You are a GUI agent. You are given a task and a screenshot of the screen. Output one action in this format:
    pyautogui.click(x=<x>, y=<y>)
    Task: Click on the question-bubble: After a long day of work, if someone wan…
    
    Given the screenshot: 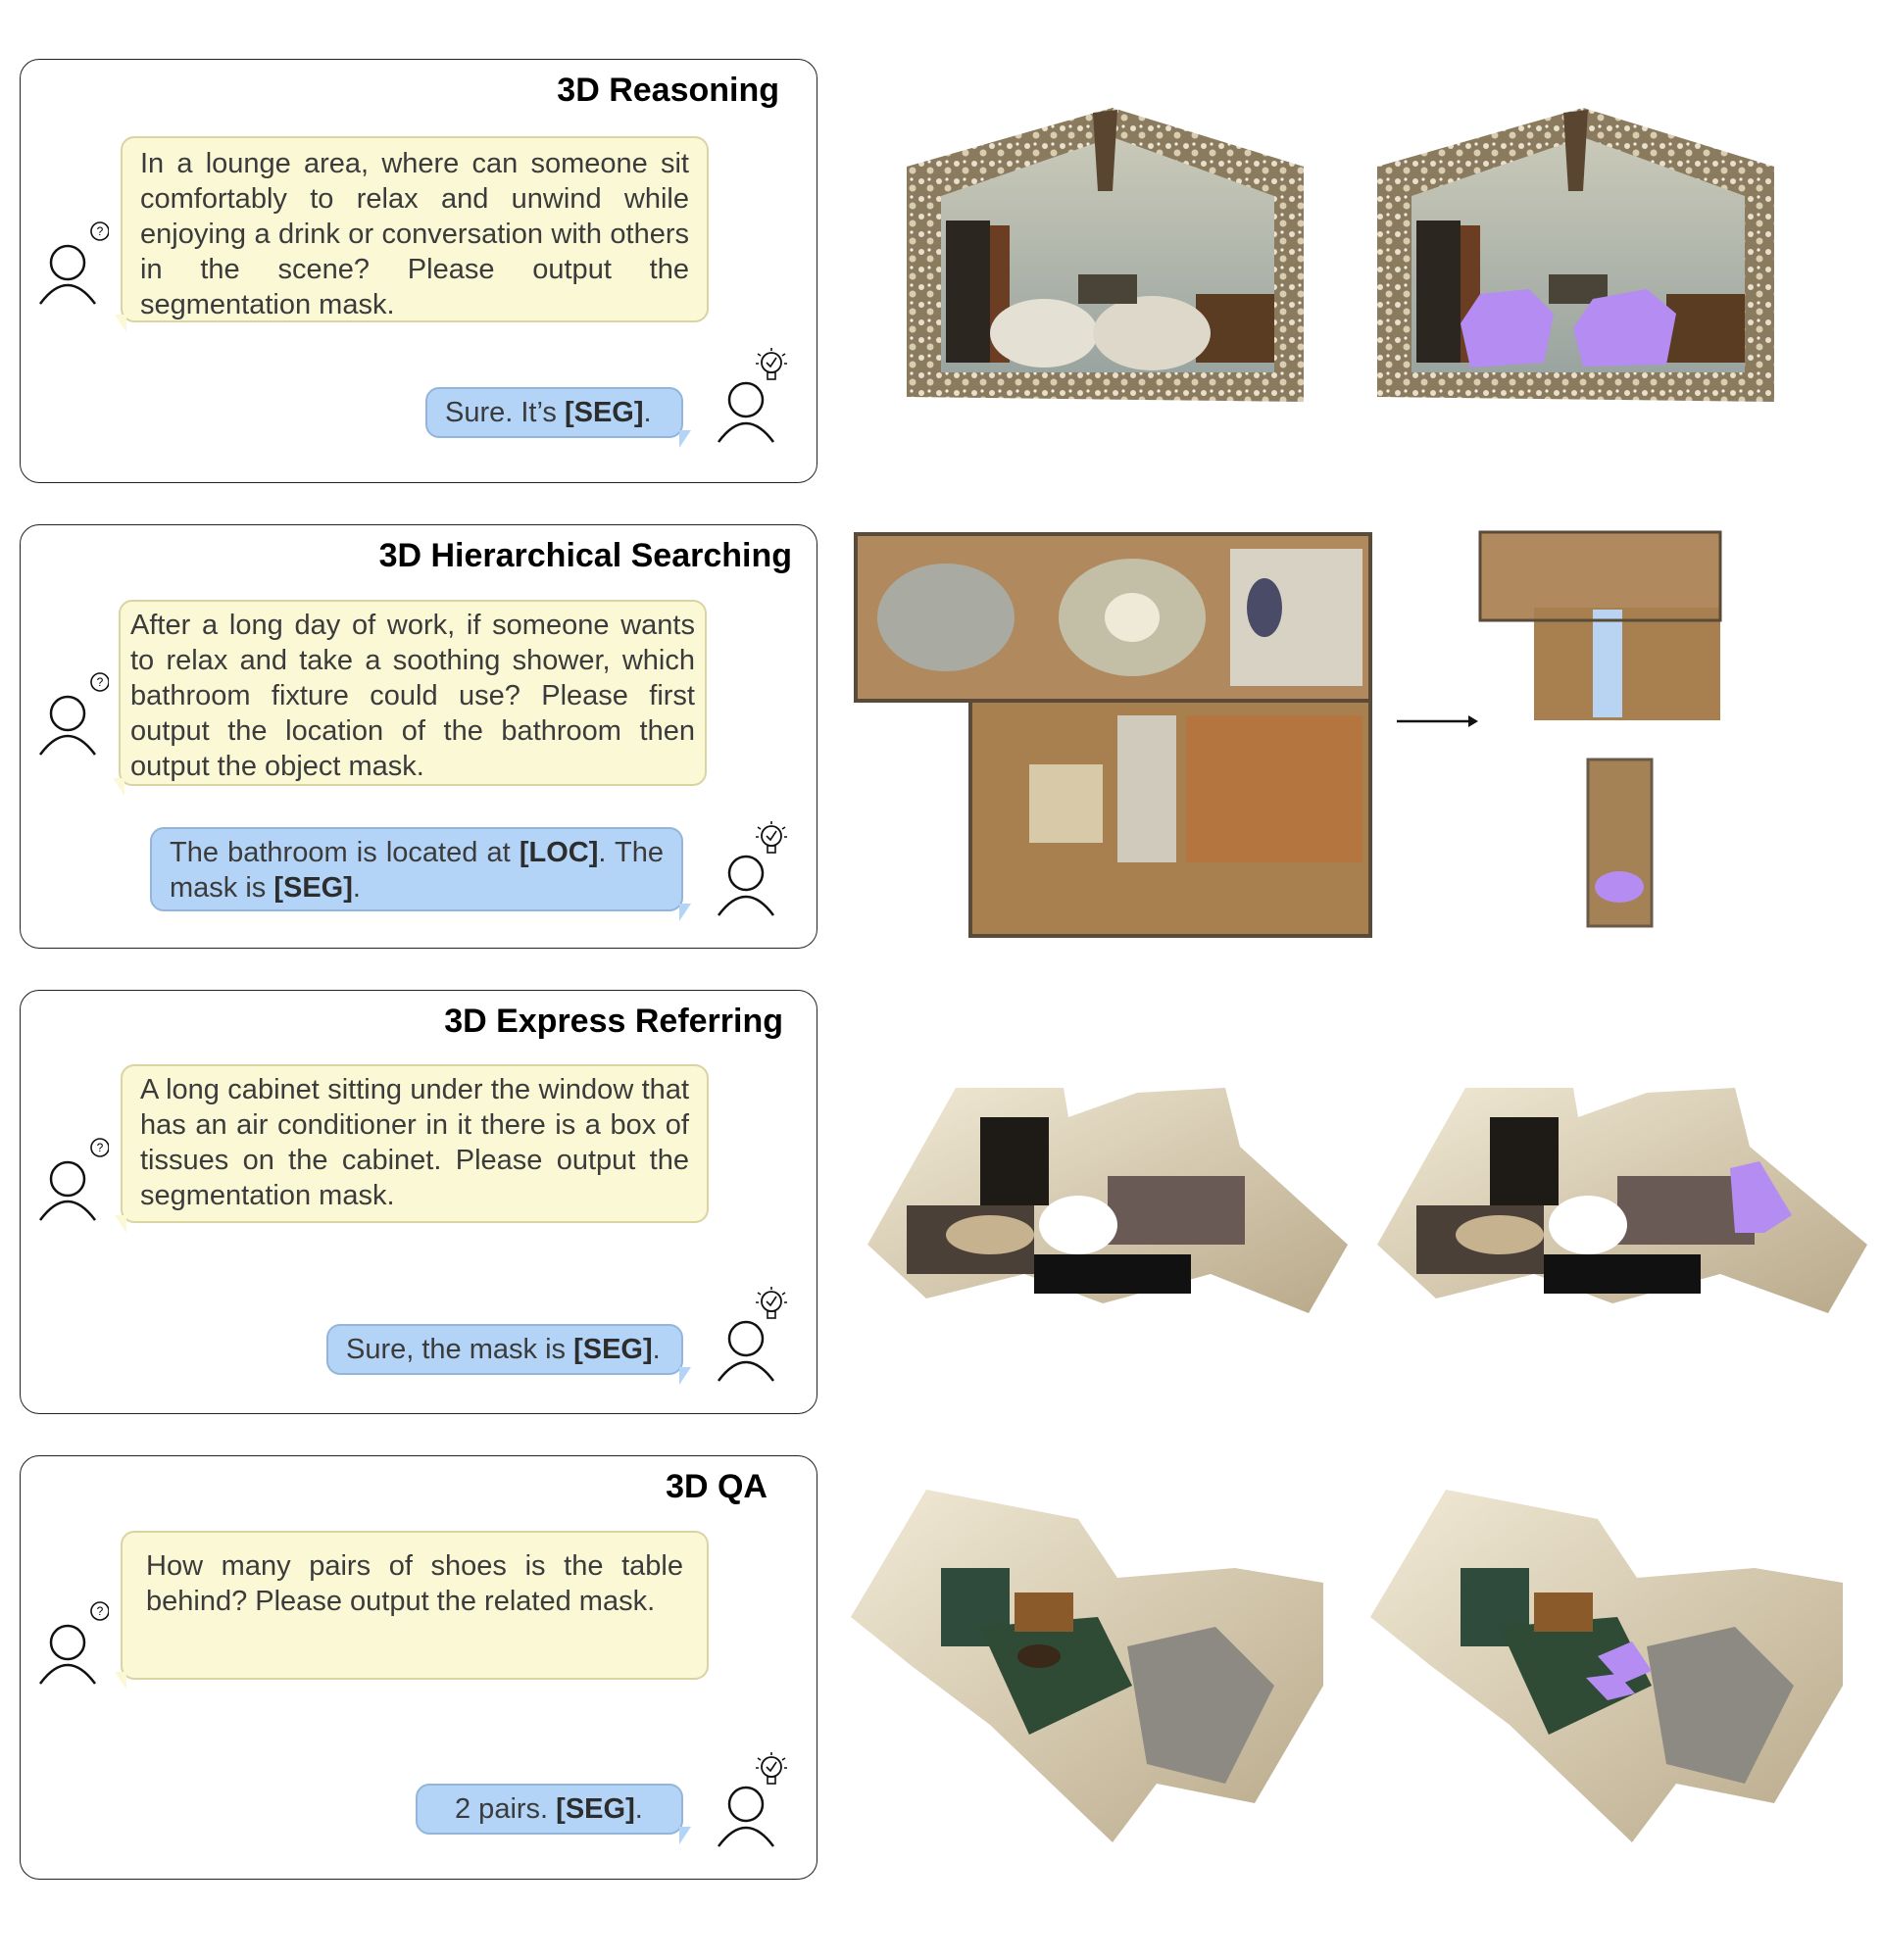 What is the action you would take?
    pyautogui.click(x=410, y=698)
    